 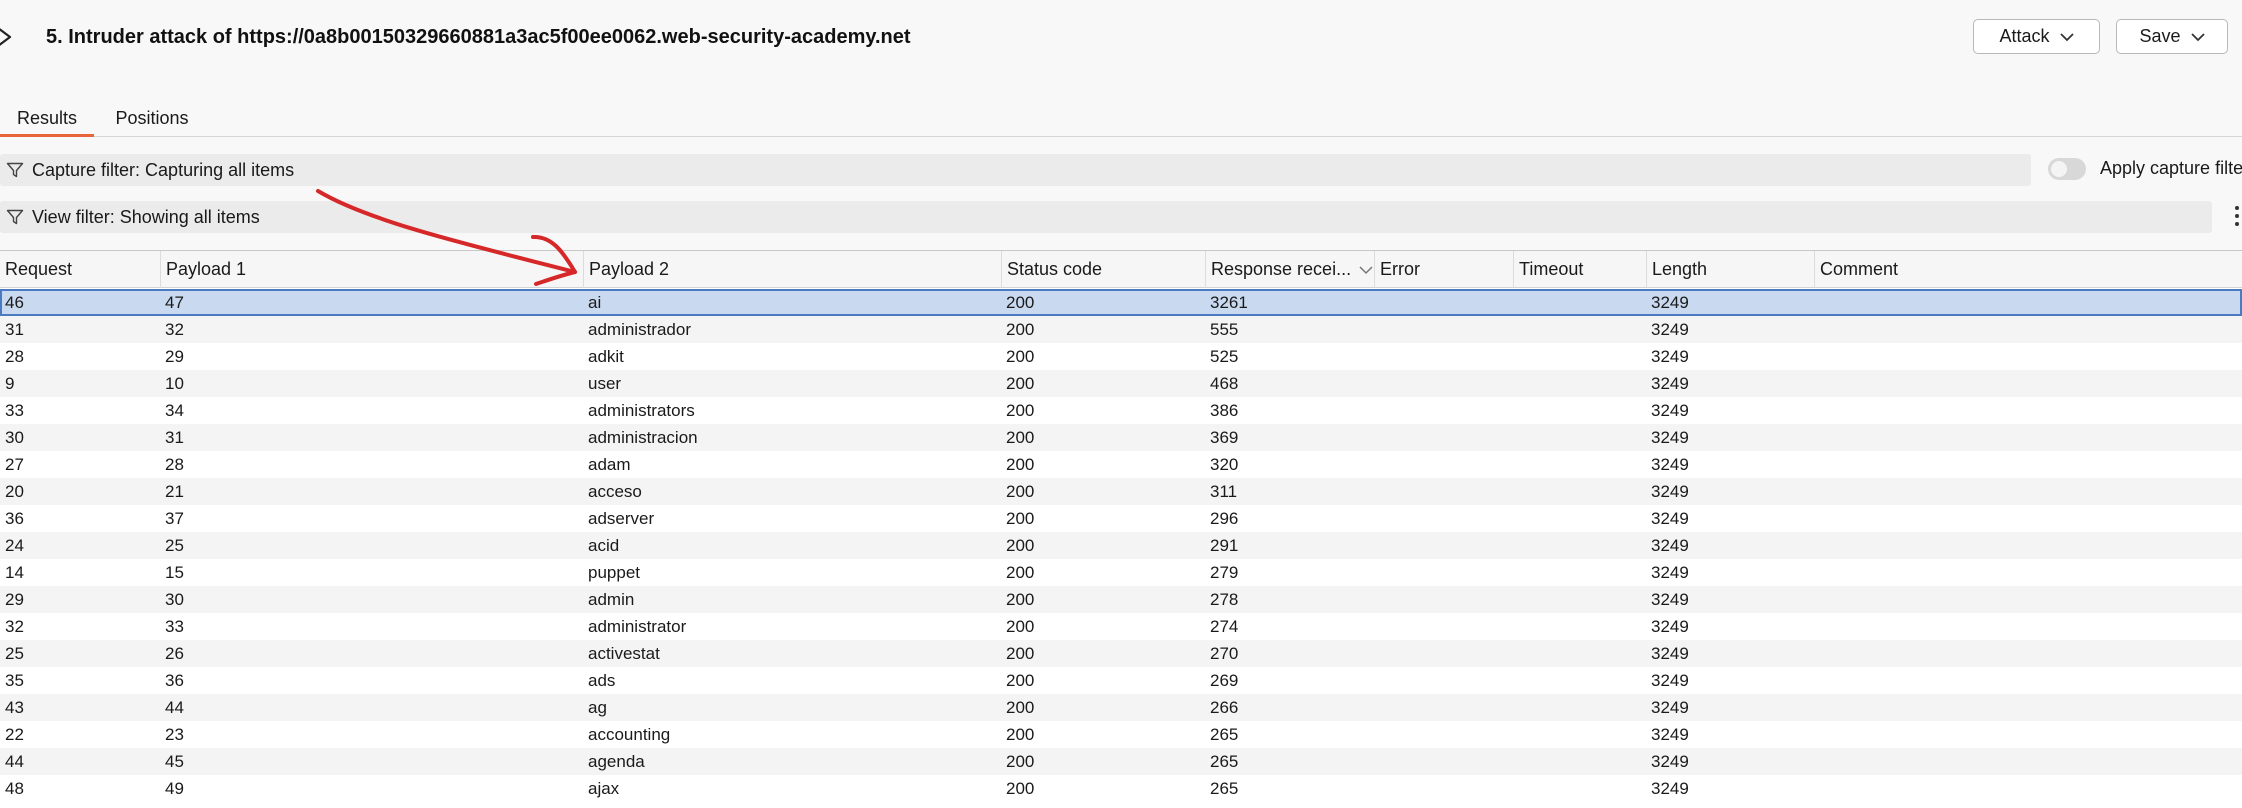 I want to click on view-filter-bar: View filter: Showing all items, so click(x=1106, y=217).